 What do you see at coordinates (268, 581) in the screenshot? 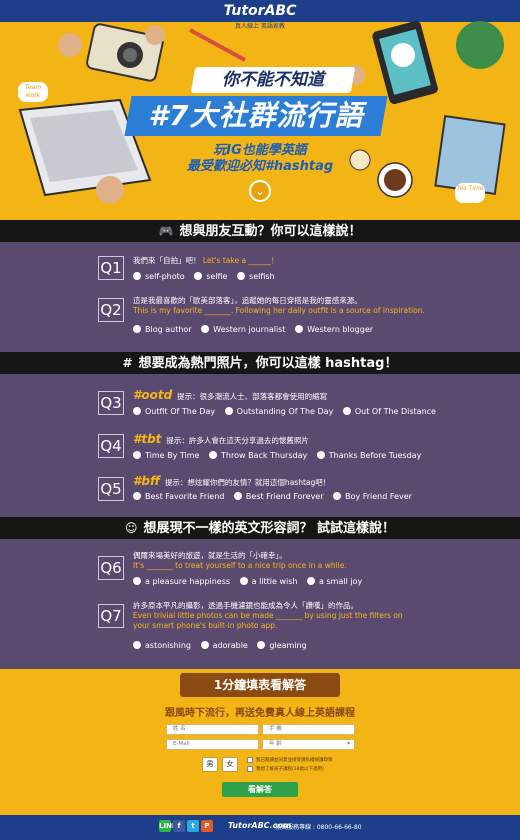
I see `option-radio: a little wish` at bounding box center [268, 581].